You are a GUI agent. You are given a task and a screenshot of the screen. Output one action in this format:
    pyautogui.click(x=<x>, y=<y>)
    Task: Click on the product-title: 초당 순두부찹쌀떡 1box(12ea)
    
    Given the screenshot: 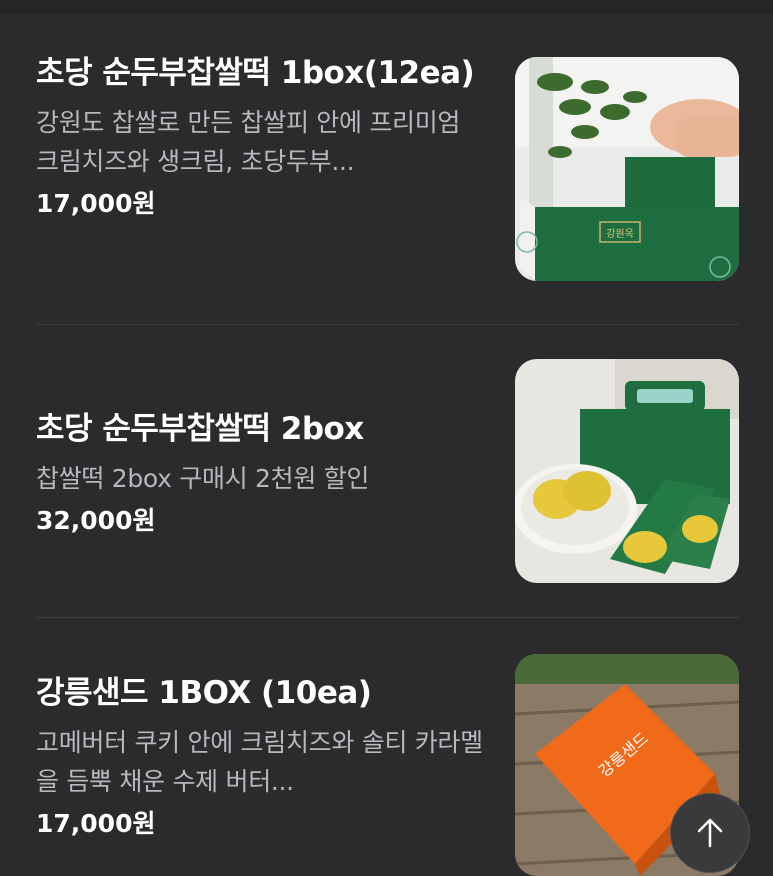 What is the action you would take?
    pyautogui.click(x=255, y=73)
    